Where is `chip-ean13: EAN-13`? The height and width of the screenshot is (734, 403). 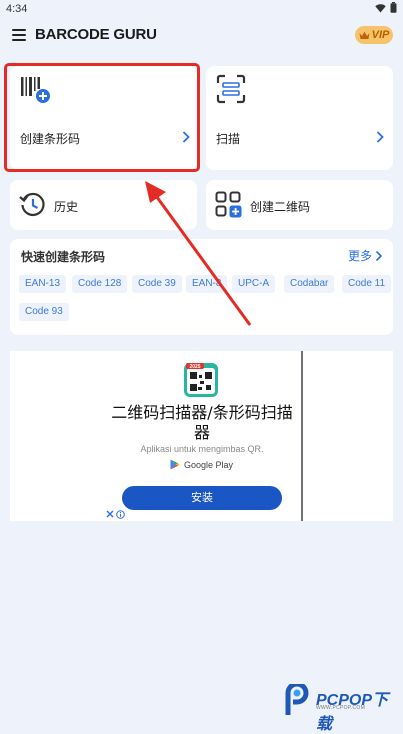 chip-ean13: EAN-13 is located at coordinates (43, 284).